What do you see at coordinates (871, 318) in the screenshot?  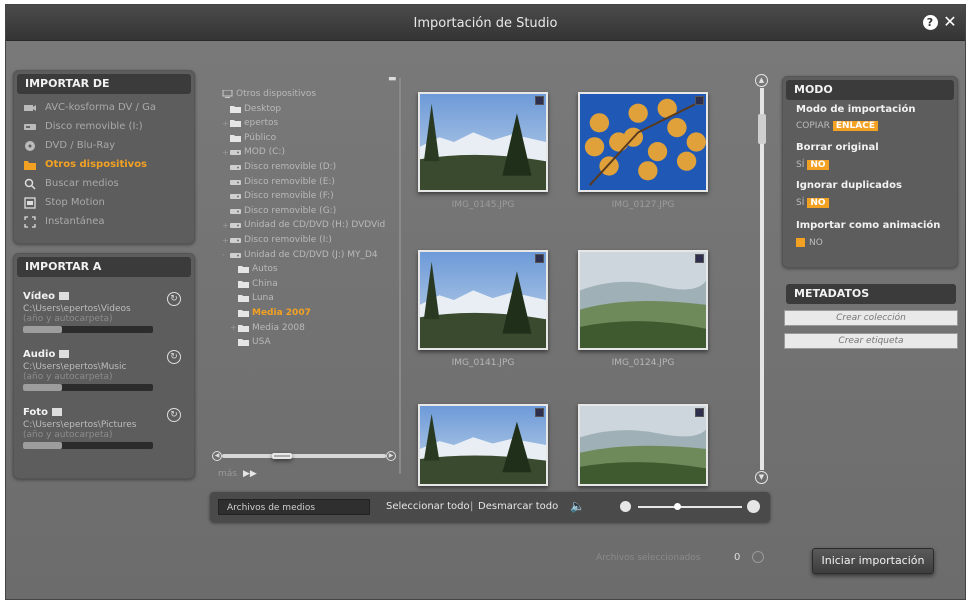 I see `create-collection-button: Crear colección` at bounding box center [871, 318].